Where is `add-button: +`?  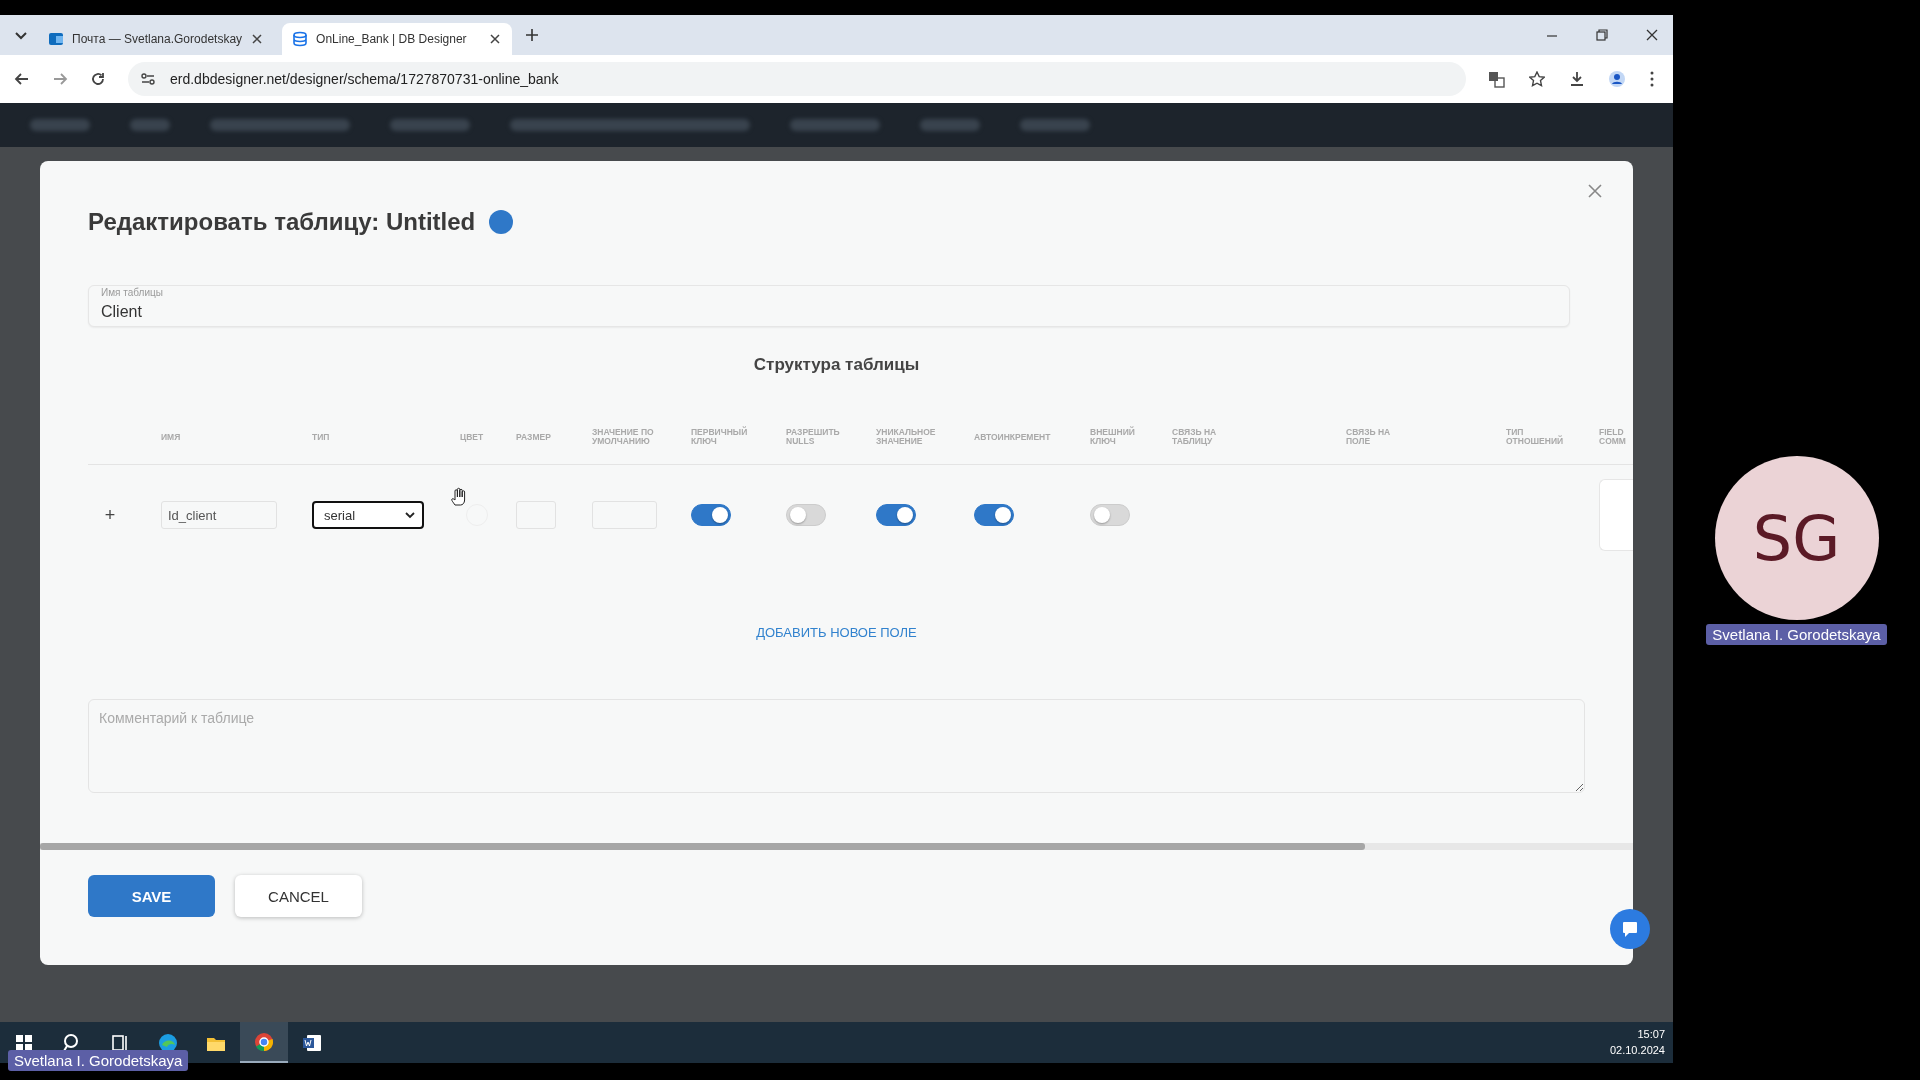 add-button: + is located at coordinates (110, 515).